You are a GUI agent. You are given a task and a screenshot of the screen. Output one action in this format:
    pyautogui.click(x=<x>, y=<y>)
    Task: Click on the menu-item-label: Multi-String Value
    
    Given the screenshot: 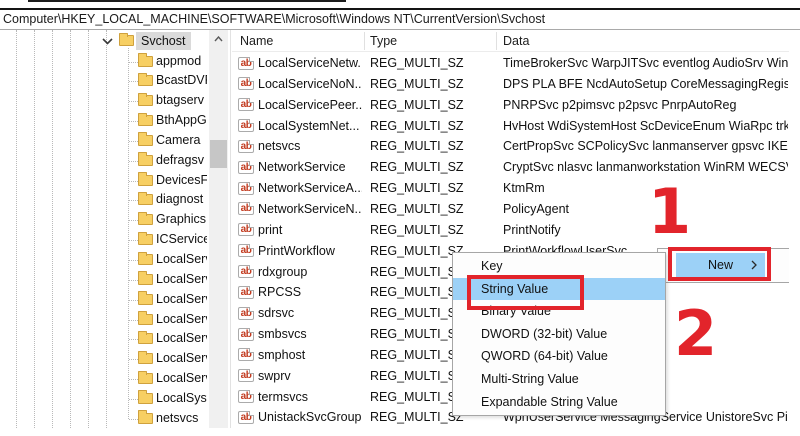 What is the action you would take?
    pyautogui.click(x=530, y=378)
    